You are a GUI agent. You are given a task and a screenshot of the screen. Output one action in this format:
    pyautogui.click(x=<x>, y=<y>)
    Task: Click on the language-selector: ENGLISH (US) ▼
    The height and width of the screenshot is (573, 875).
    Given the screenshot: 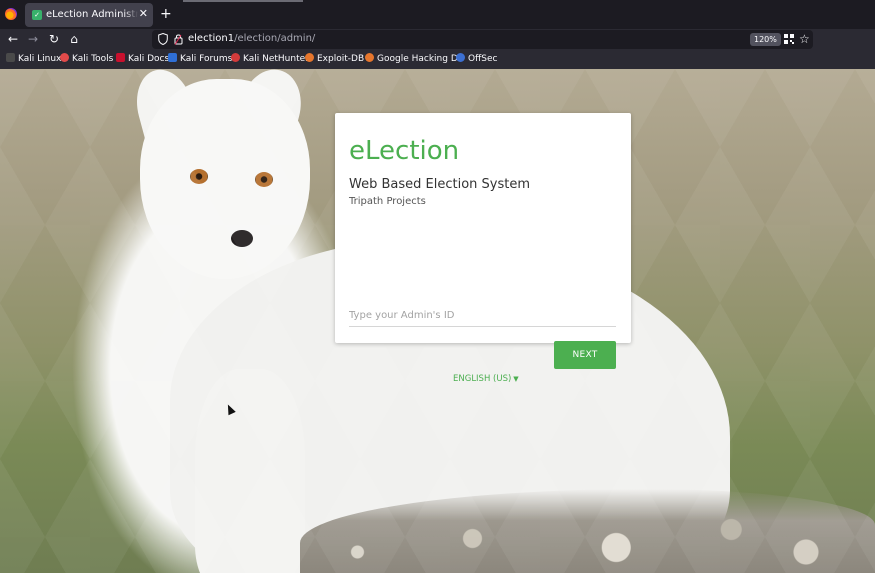 What is the action you would take?
    pyautogui.click(x=486, y=379)
    